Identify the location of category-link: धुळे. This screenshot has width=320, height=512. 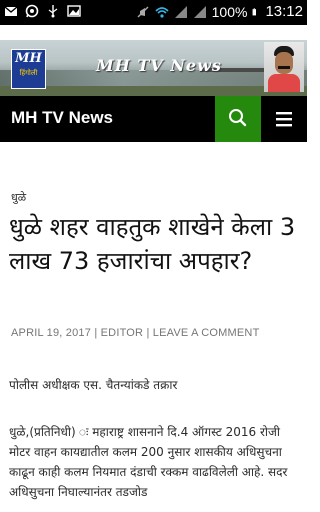
(18, 197).